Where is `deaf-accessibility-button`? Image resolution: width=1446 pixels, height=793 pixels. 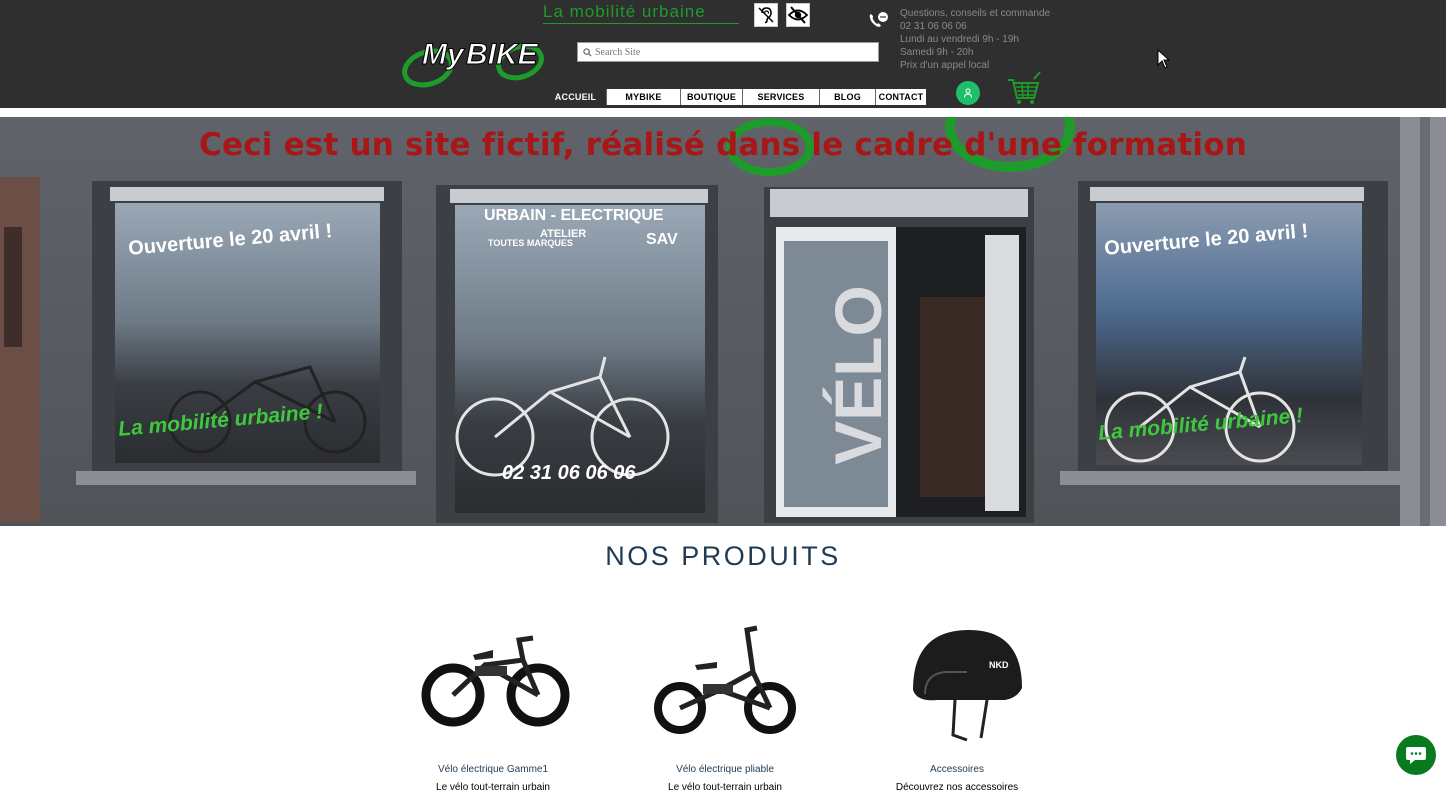 deaf-accessibility-button is located at coordinates (766, 15).